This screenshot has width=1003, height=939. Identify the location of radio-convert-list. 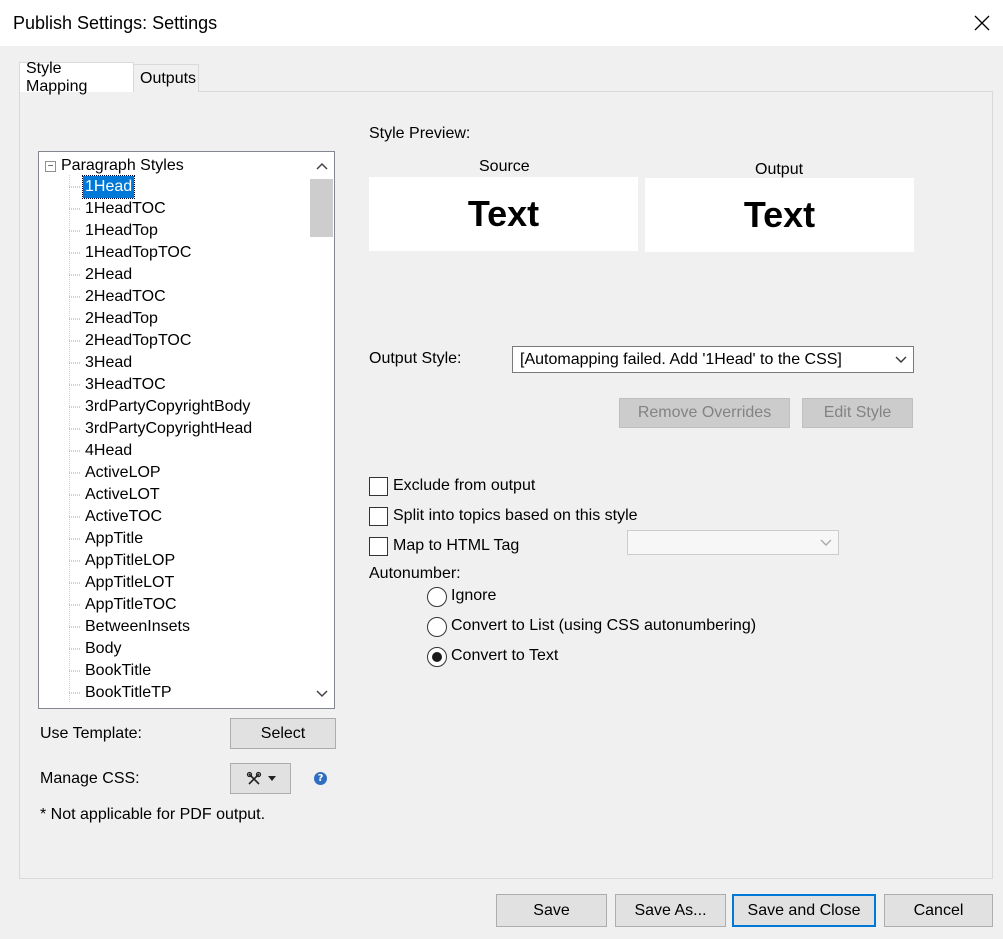
(437, 627).